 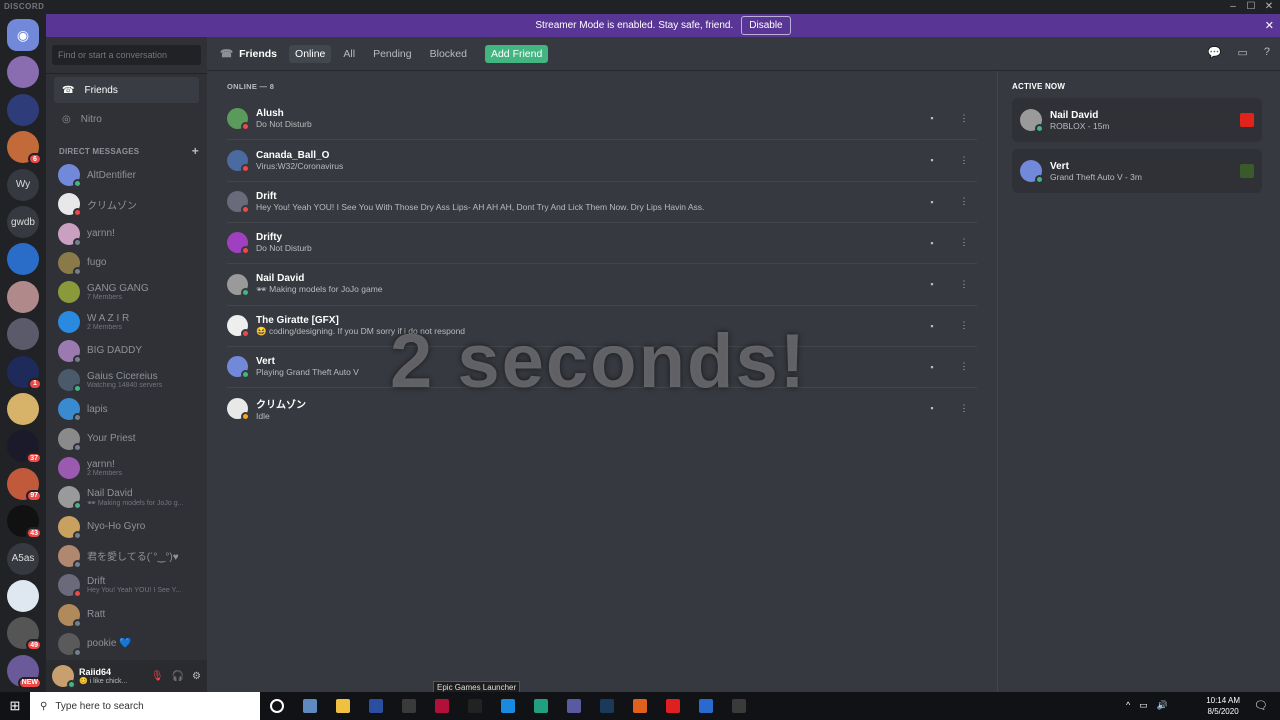 I want to click on guild-icon: 43, so click(x=24, y=522).